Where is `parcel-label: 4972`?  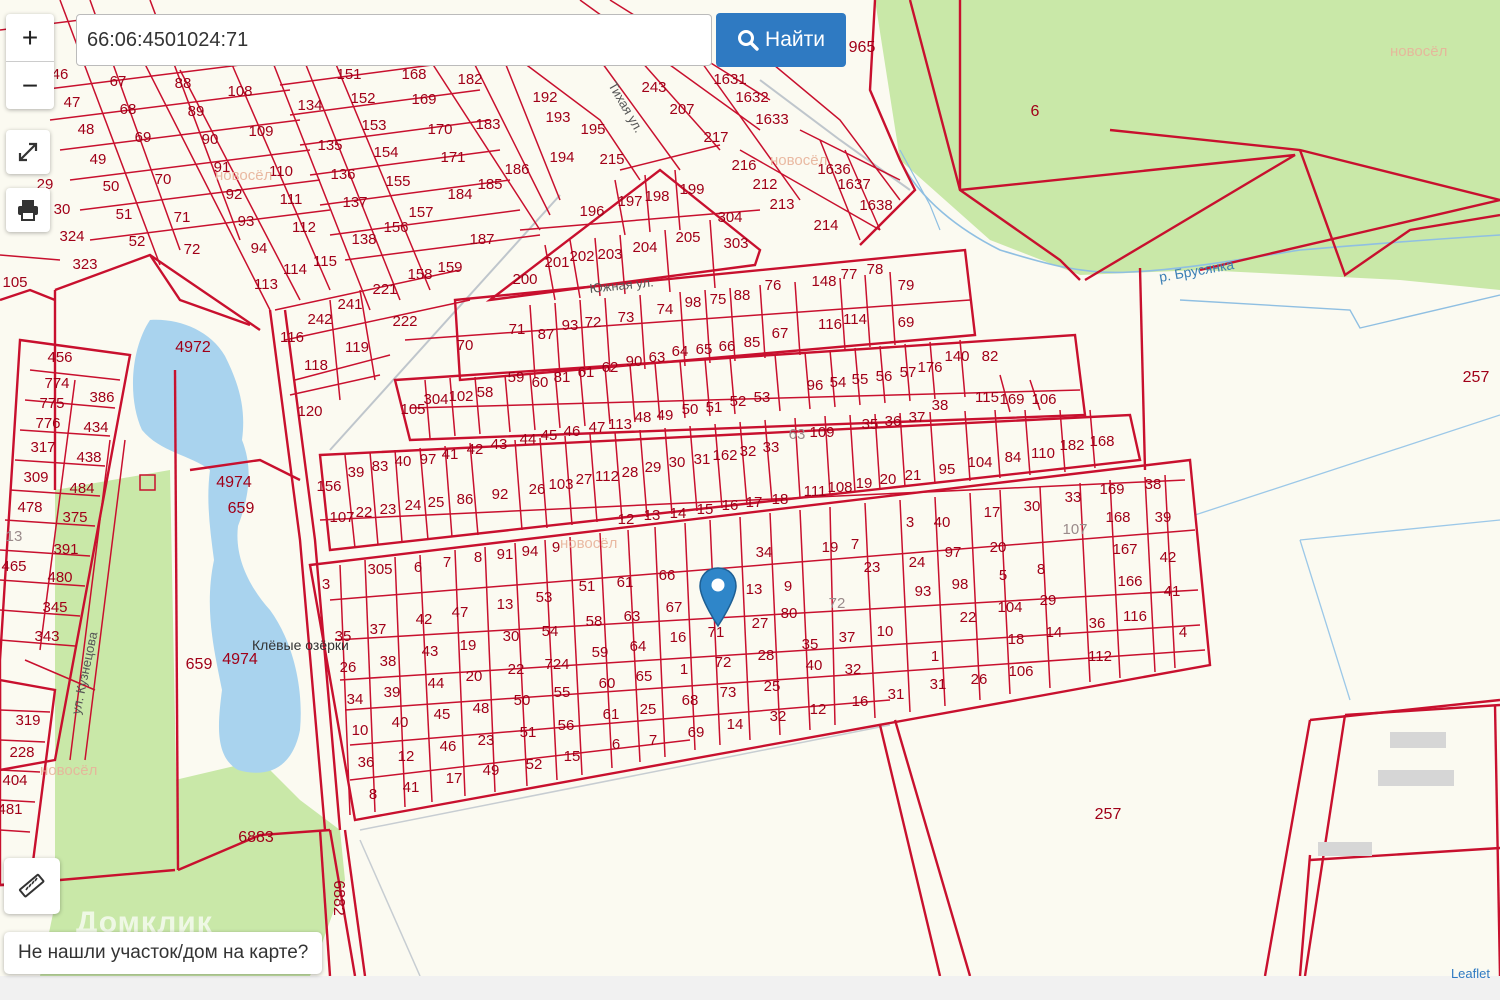 parcel-label: 4972 is located at coordinates (193, 347).